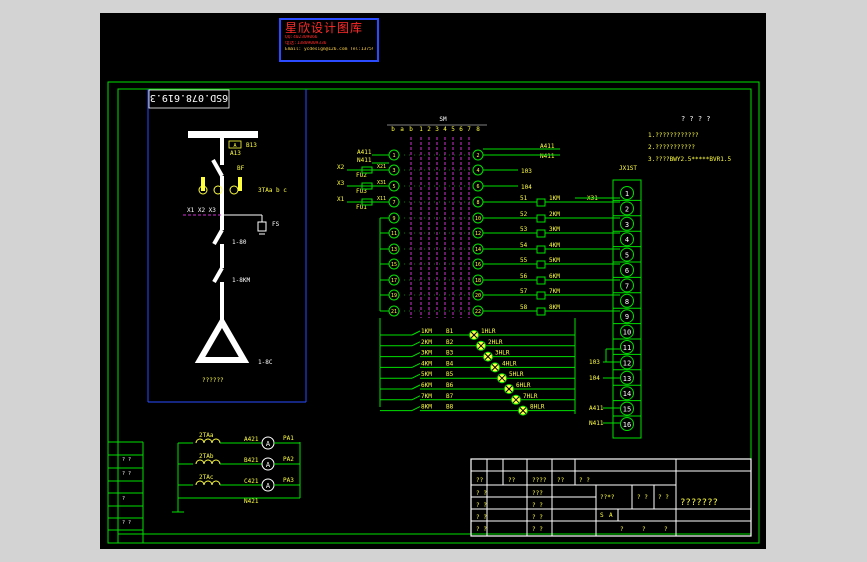 The image size is (867, 562). Describe the element at coordinates (239, 242) in the screenshot. I see `switch-1-80-label: 1-80` at that location.